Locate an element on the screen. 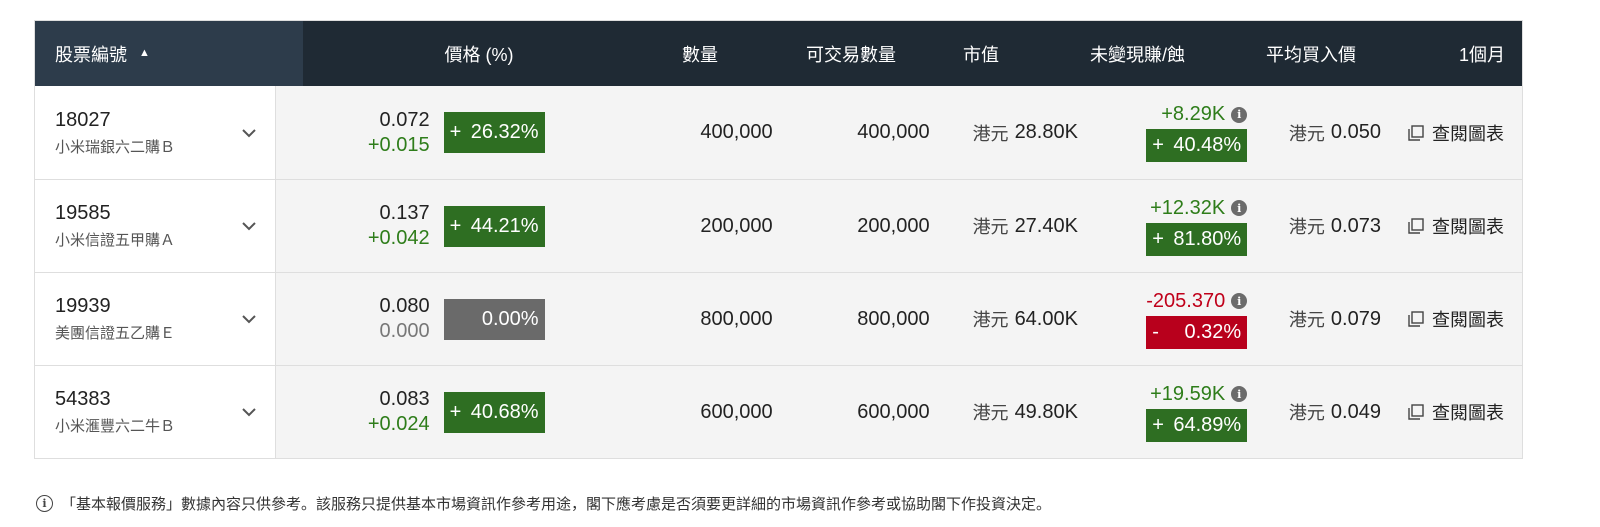 This screenshot has height=527, width=1600. pnl-amount: +8.29K is located at coordinates (1193, 114).